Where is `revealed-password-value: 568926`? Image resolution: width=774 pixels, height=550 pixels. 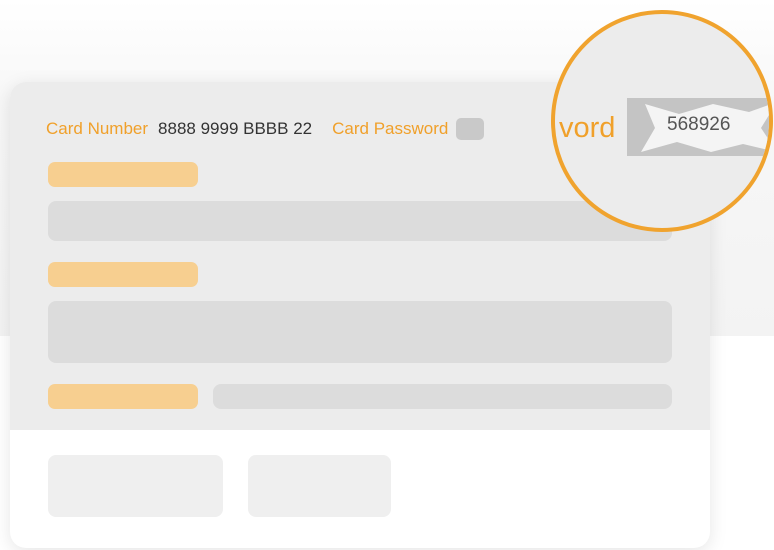 revealed-password-value: 568926 is located at coordinates (699, 124).